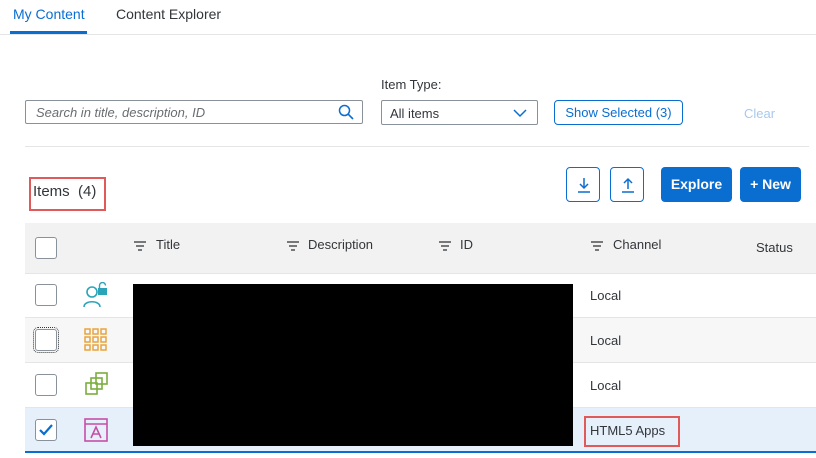 This screenshot has width=816, height=458. What do you see at coordinates (759, 113) in the screenshot?
I see `clear-button: Clear` at bounding box center [759, 113].